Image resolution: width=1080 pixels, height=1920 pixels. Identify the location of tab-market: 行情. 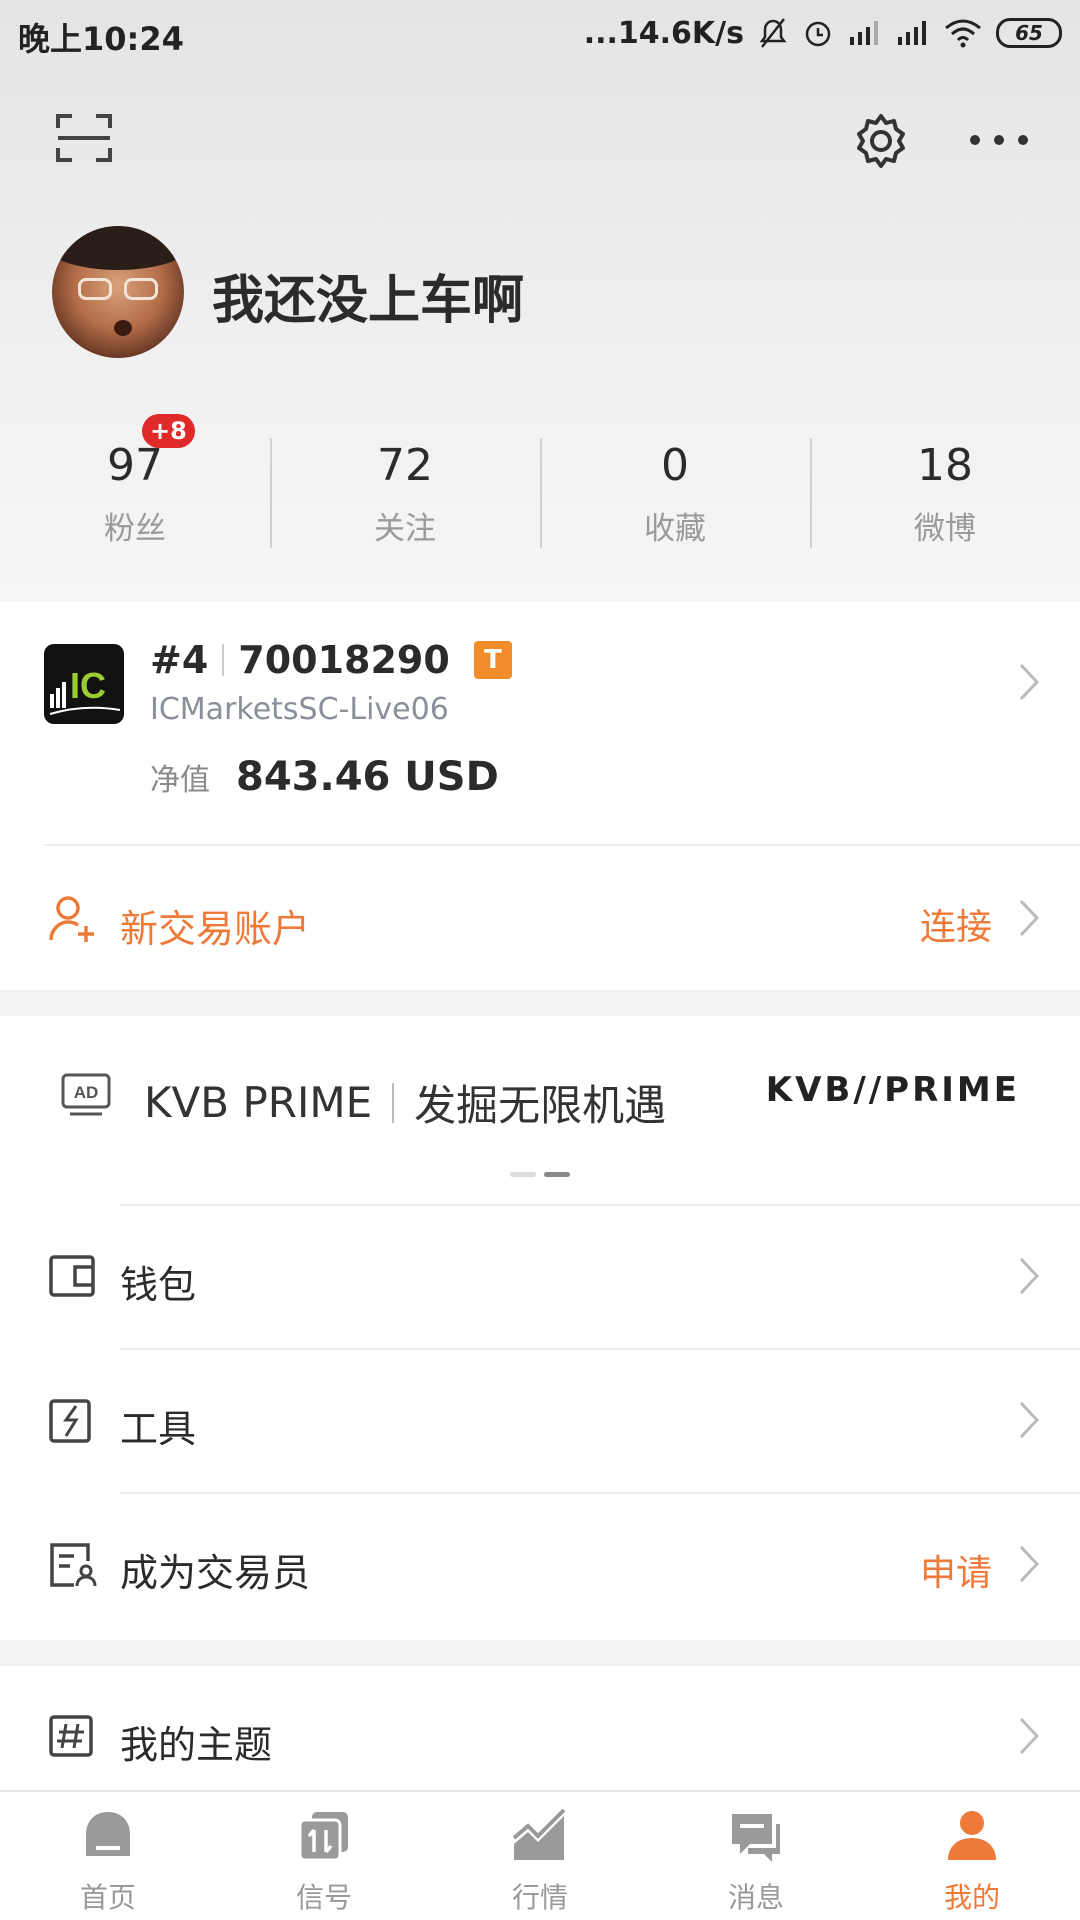
(540, 1856).